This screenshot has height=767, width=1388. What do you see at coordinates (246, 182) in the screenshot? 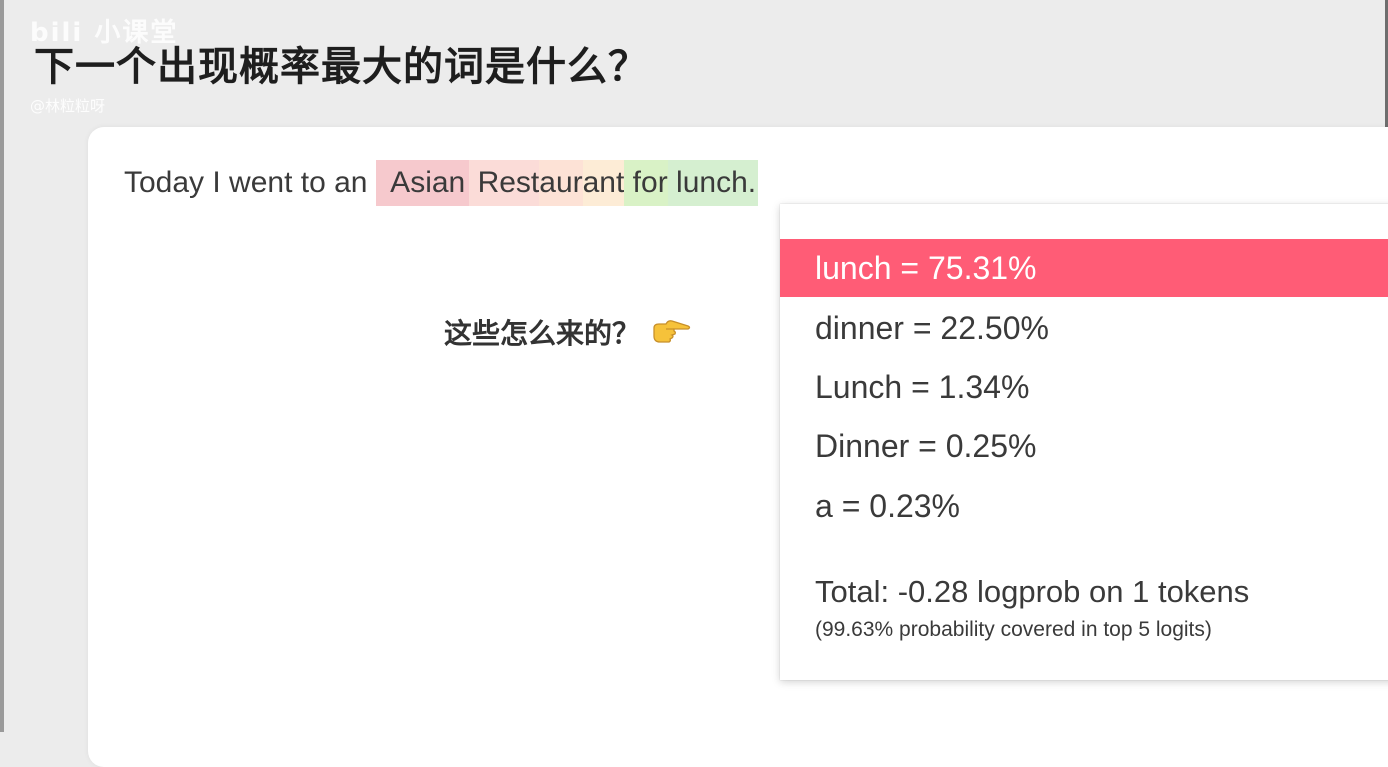
I see `sentence-prefix: Today I went to an` at bounding box center [246, 182].